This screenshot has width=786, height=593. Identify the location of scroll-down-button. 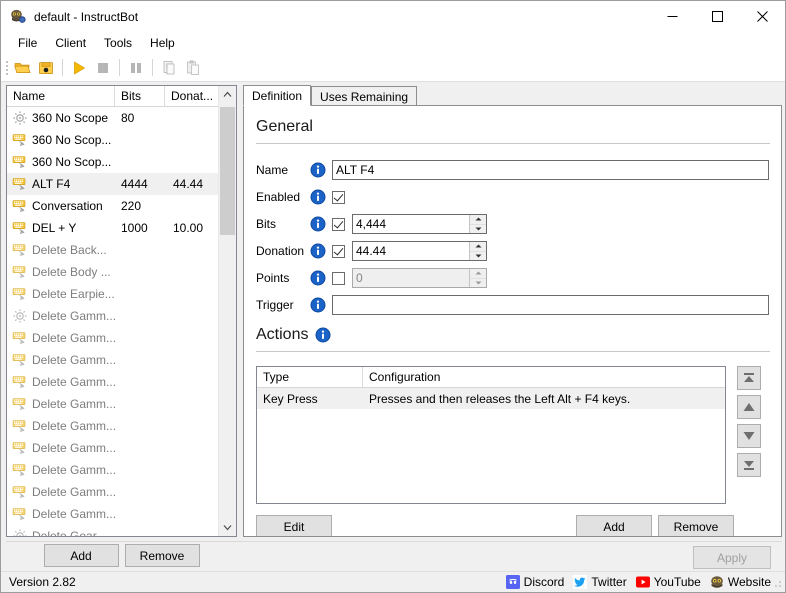
(227, 527).